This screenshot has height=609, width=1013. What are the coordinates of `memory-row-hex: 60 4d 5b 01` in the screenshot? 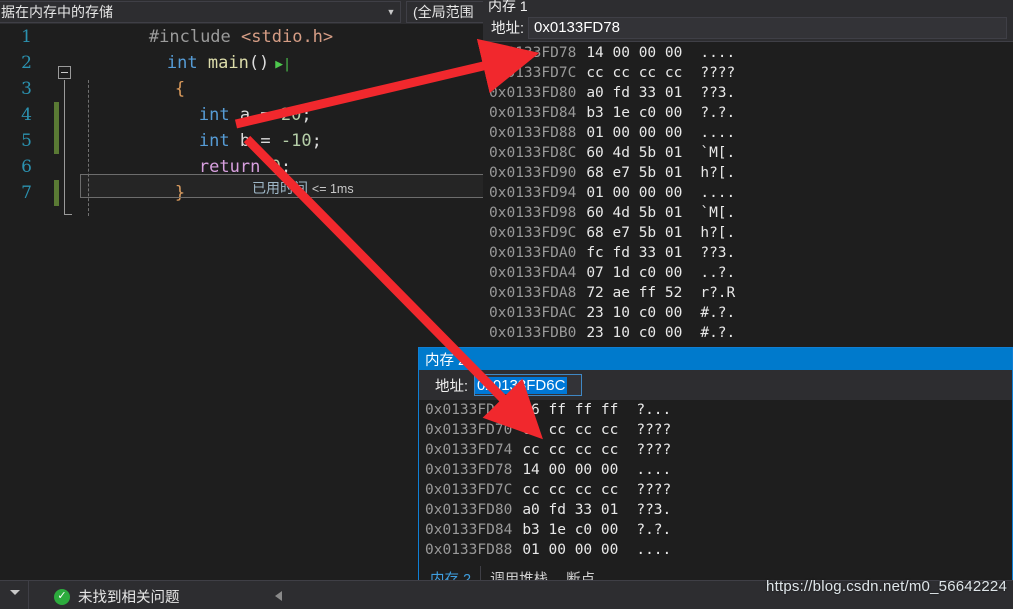 It's located at (634, 213).